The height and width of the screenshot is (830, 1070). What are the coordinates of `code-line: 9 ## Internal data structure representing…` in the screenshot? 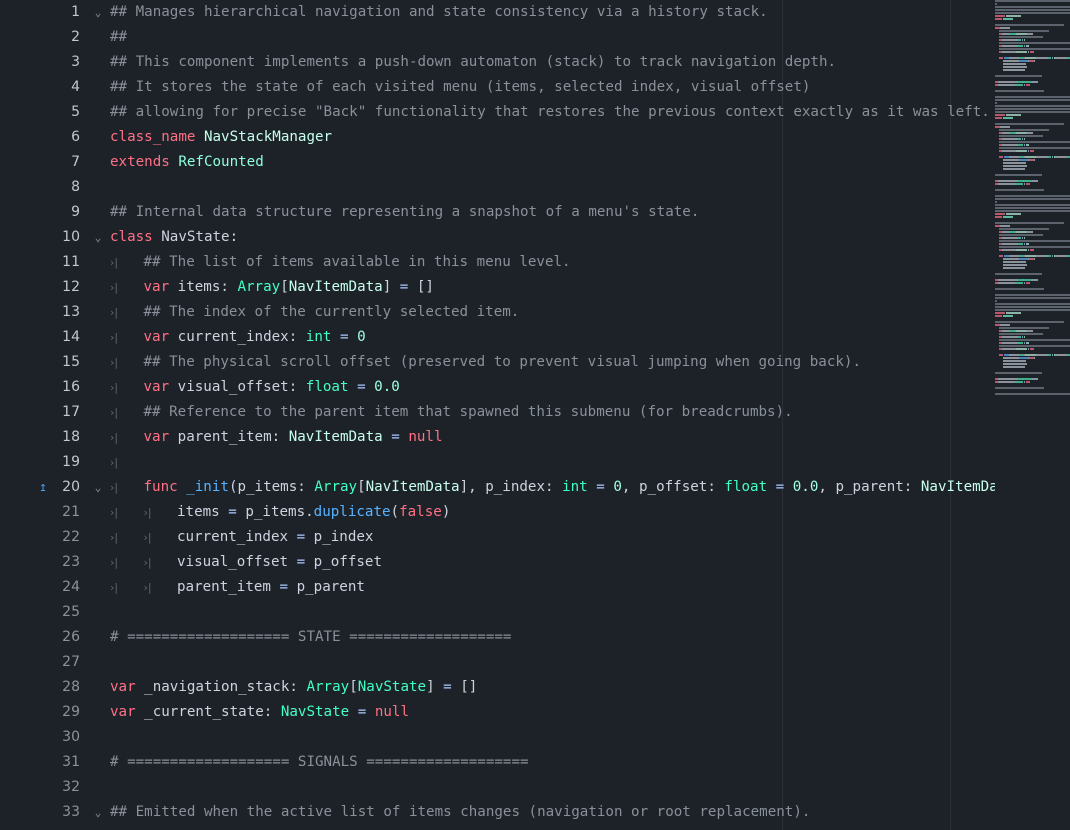 It's located at (497, 212).